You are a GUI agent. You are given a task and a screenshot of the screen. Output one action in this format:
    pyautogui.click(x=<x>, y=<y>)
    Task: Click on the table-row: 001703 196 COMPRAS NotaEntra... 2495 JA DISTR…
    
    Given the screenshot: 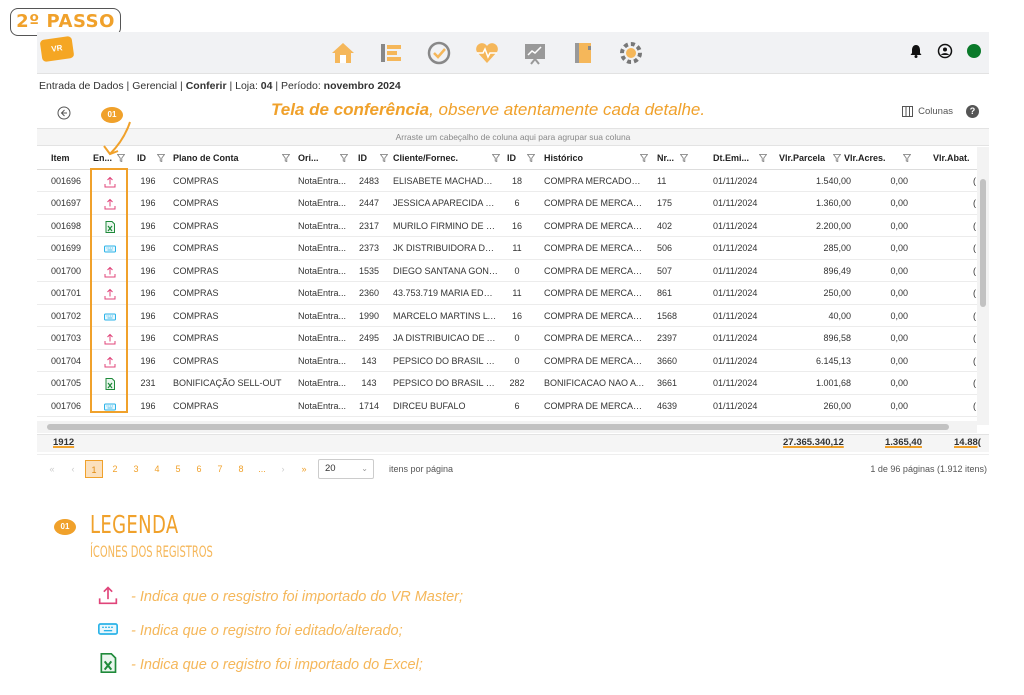 What is the action you would take?
    pyautogui.click(x=507, y=338)
    